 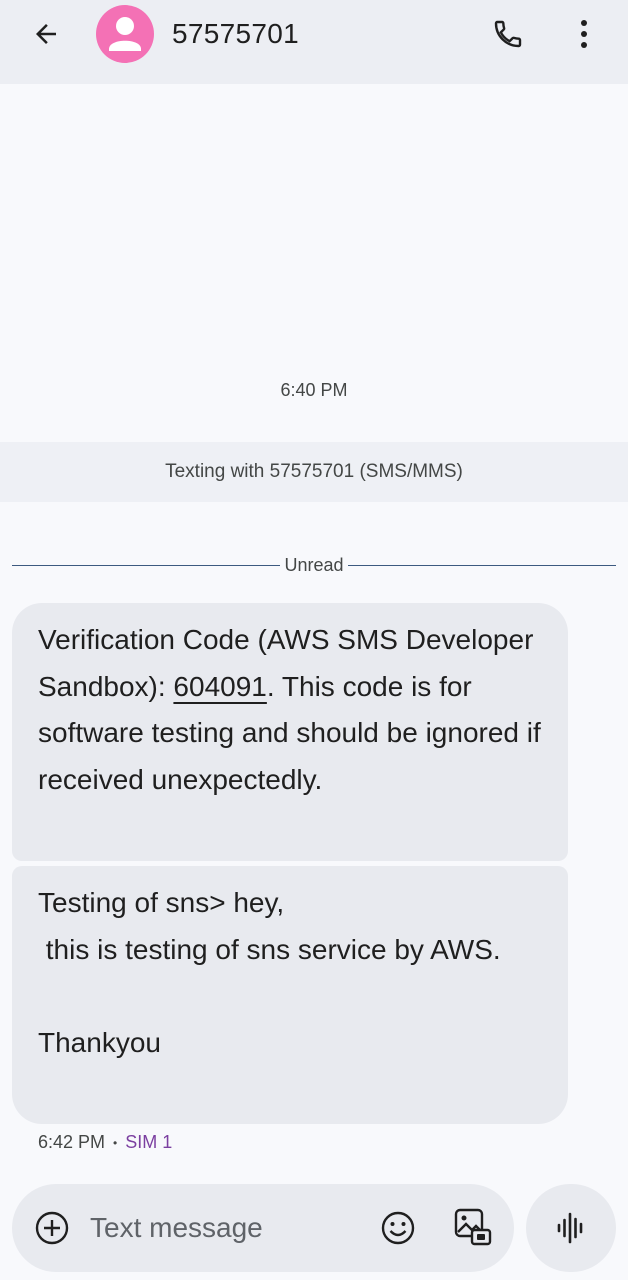 I want to click on add-icon, so click(x=52, y=1228).